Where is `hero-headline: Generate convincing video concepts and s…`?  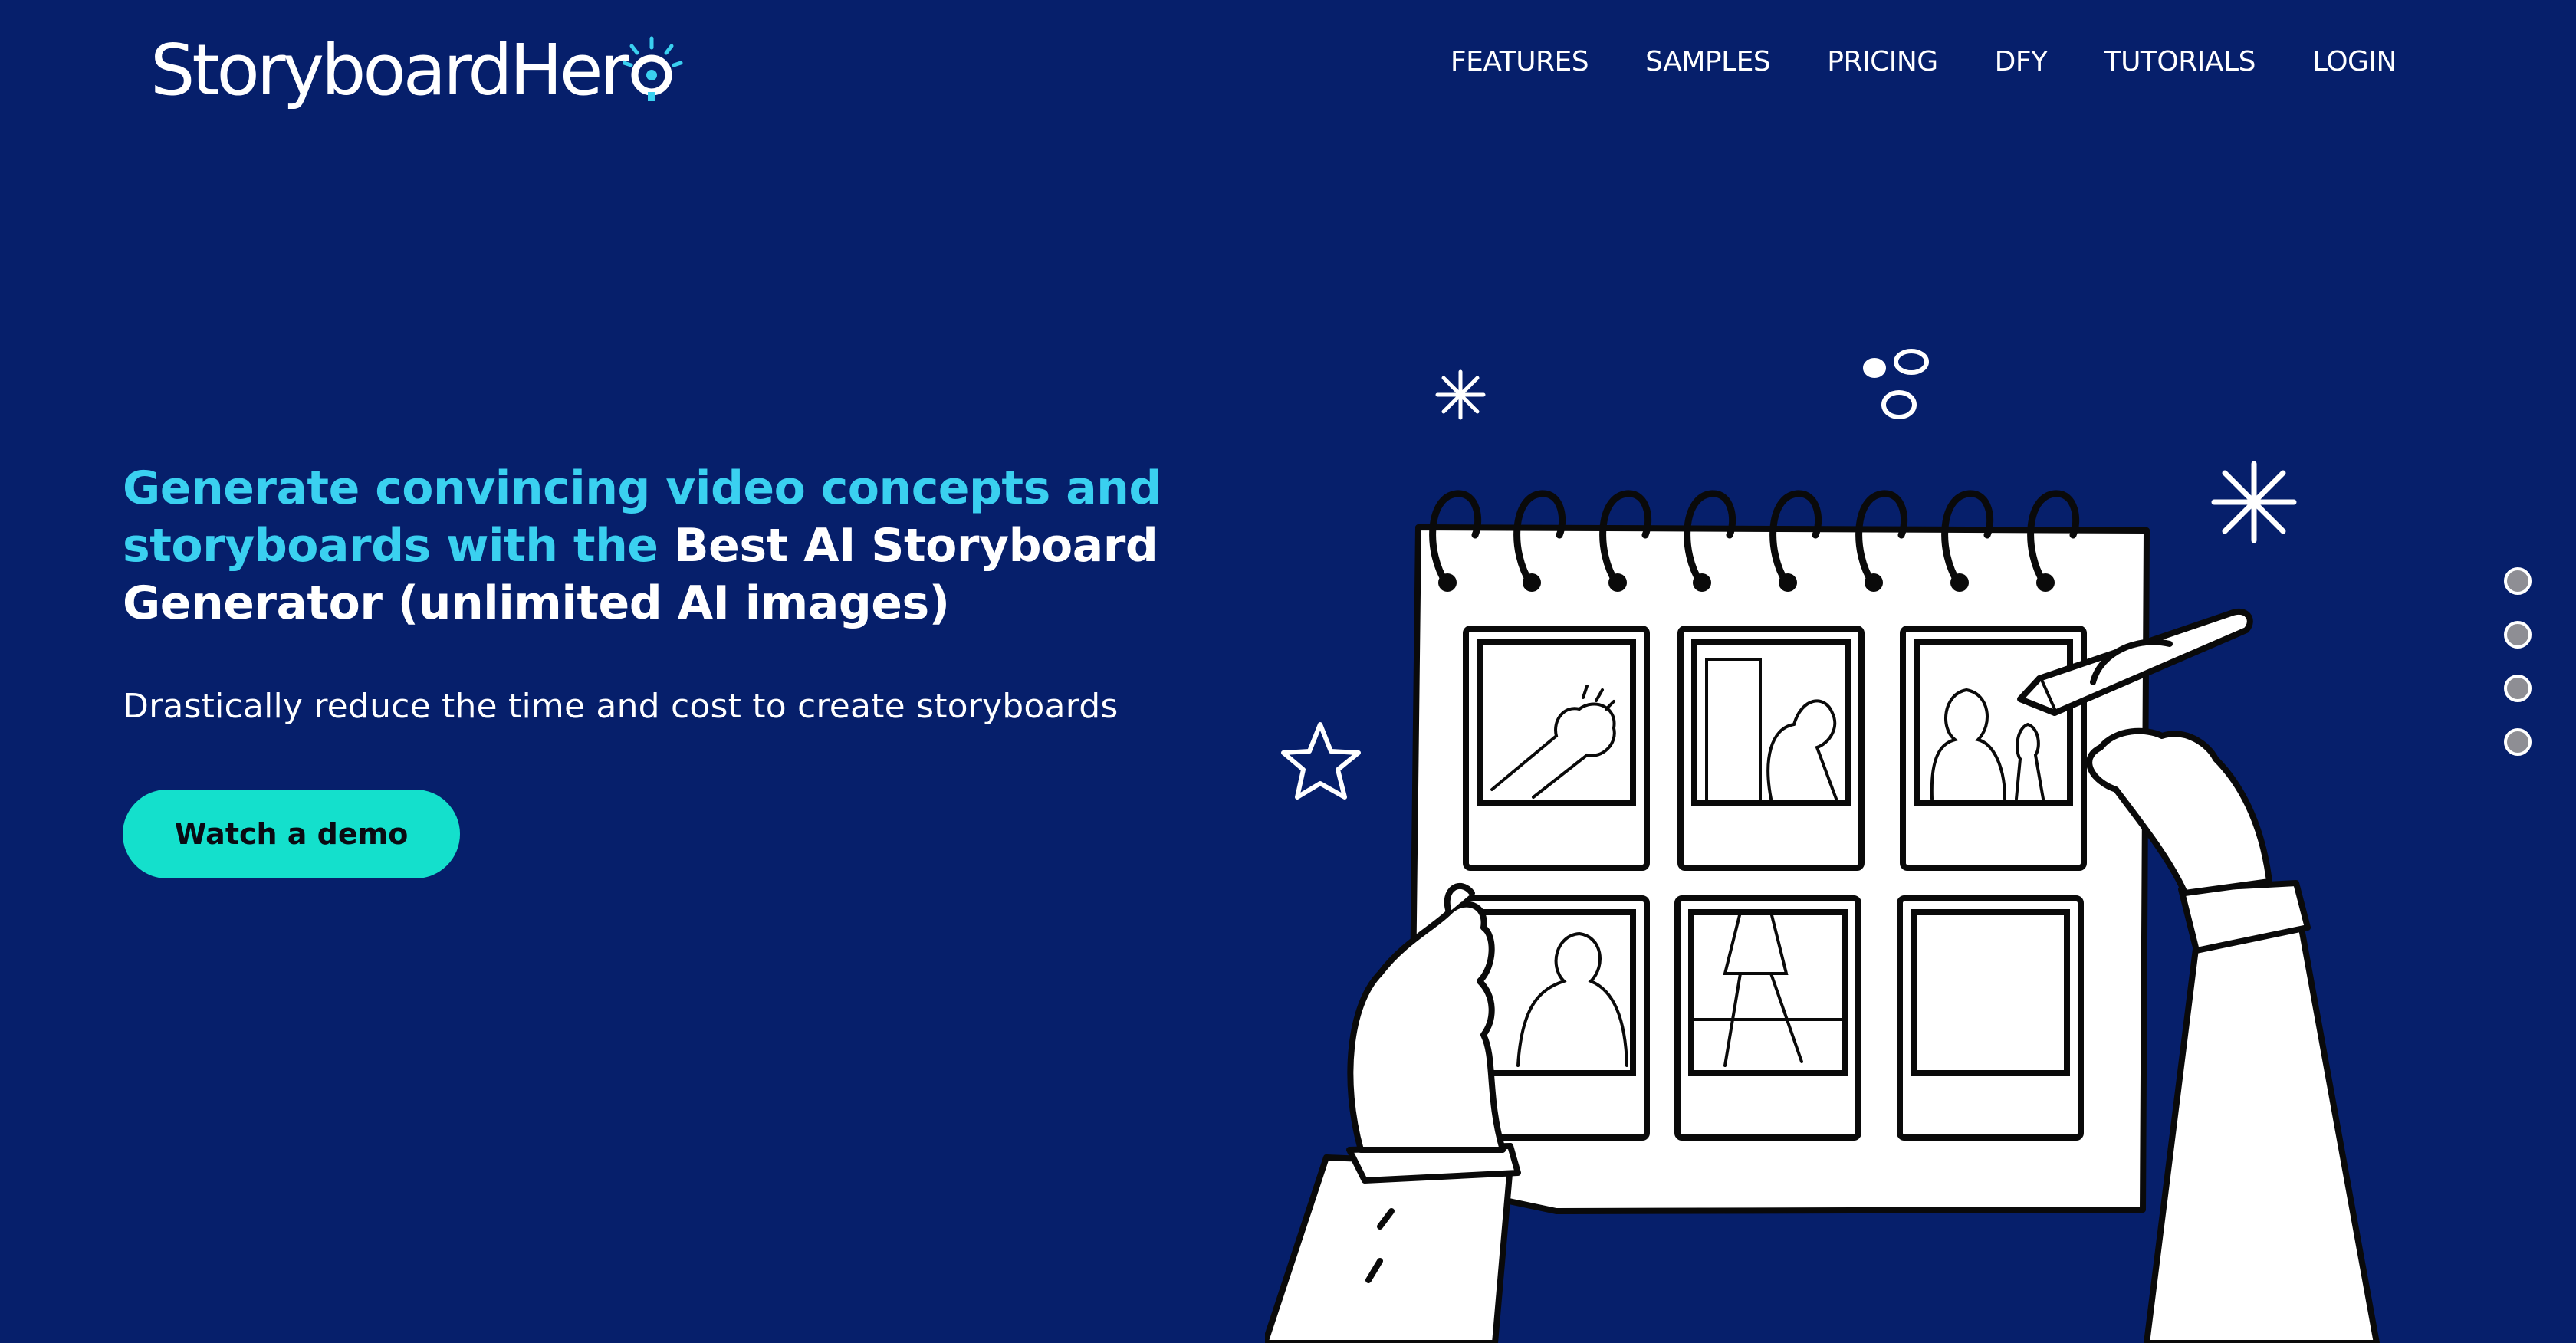 hero-headline: Generate convincing video concepts and s… is located at coordinates (667, 546).